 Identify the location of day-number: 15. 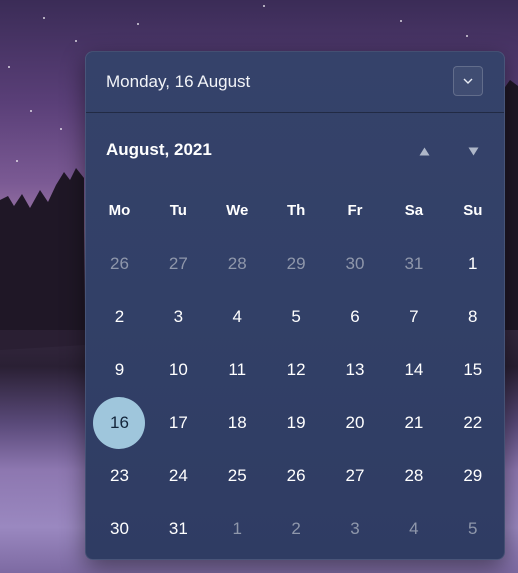
(473, 369).